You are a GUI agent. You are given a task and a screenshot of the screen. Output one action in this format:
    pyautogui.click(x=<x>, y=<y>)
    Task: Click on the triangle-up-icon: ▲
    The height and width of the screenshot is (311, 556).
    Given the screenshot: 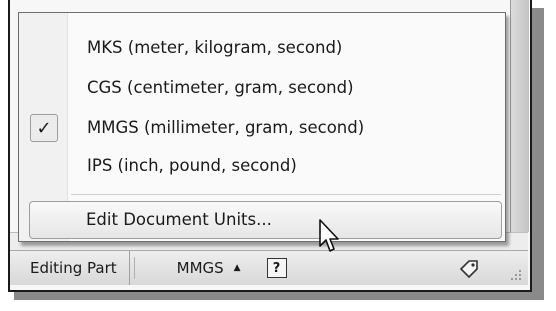 What is the action you would take?
    pyautogui.click(x=237, y=268)
    